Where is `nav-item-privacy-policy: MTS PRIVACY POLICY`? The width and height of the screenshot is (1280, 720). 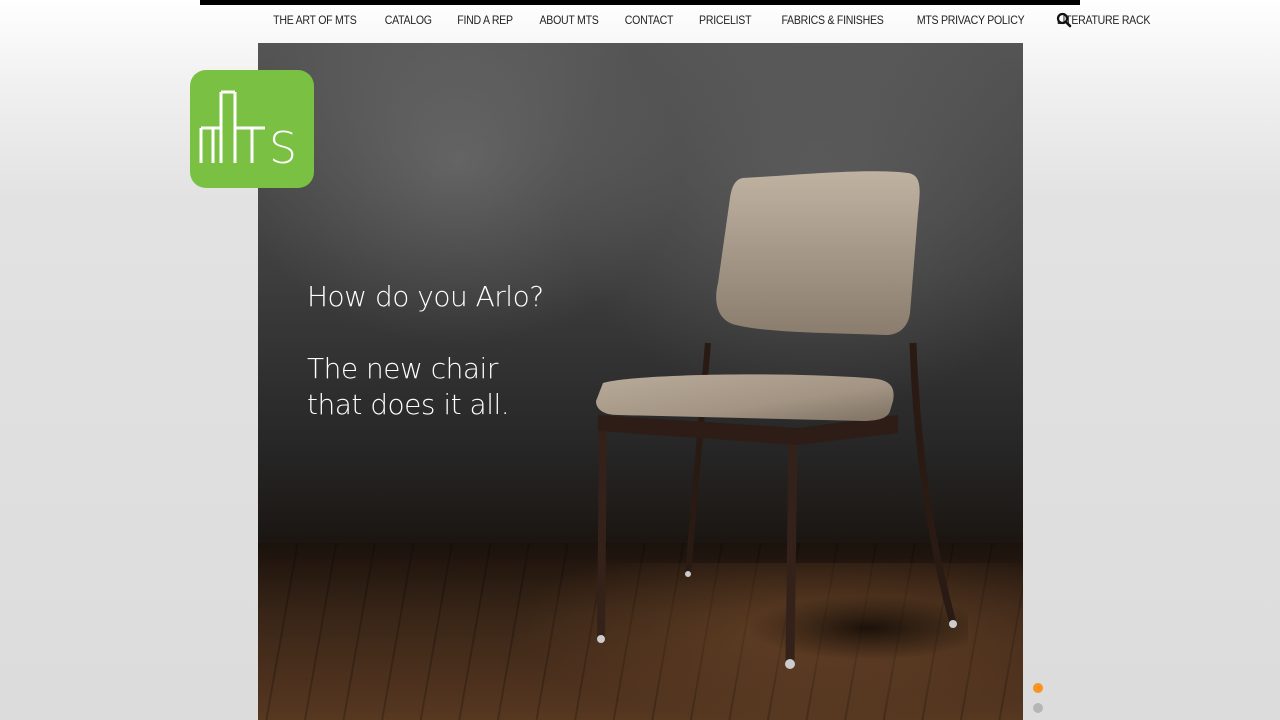 nav-item-privacy-policy: MTS PRIVACY POLICY is located at coordinates (970, 20).